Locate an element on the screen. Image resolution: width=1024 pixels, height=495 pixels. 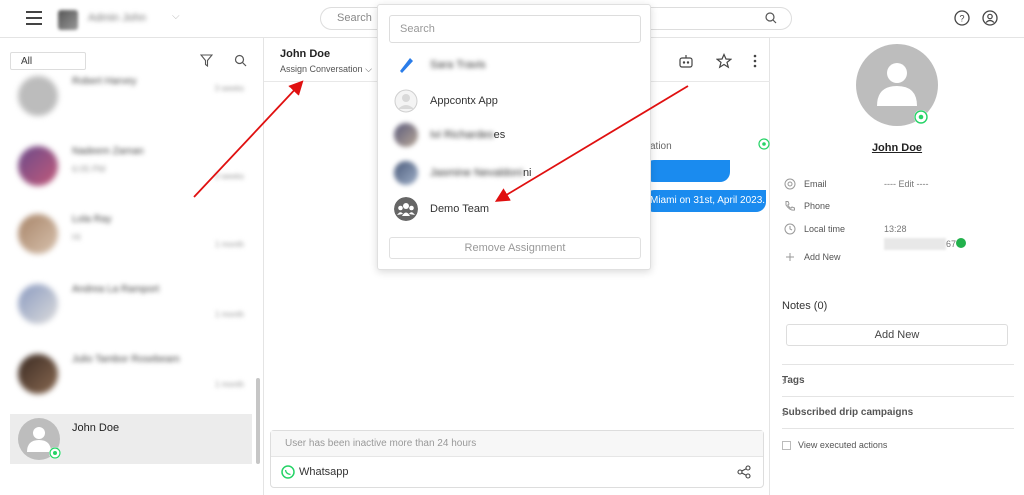
chat-contact-name: John Doe is located at coordinates (305, 54).